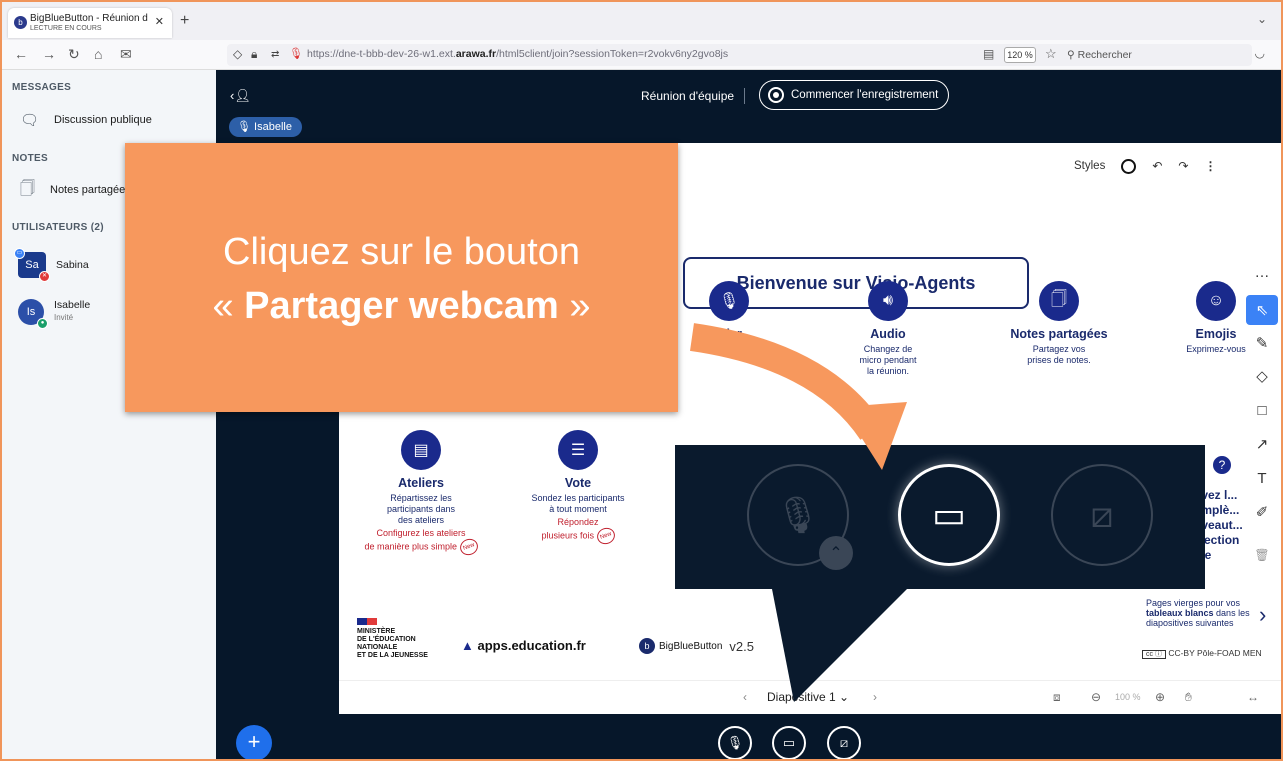 The width and height of the screenshot is (1283, 761). I want to click on previous-slide-icon: ‹, so click(745, 697).